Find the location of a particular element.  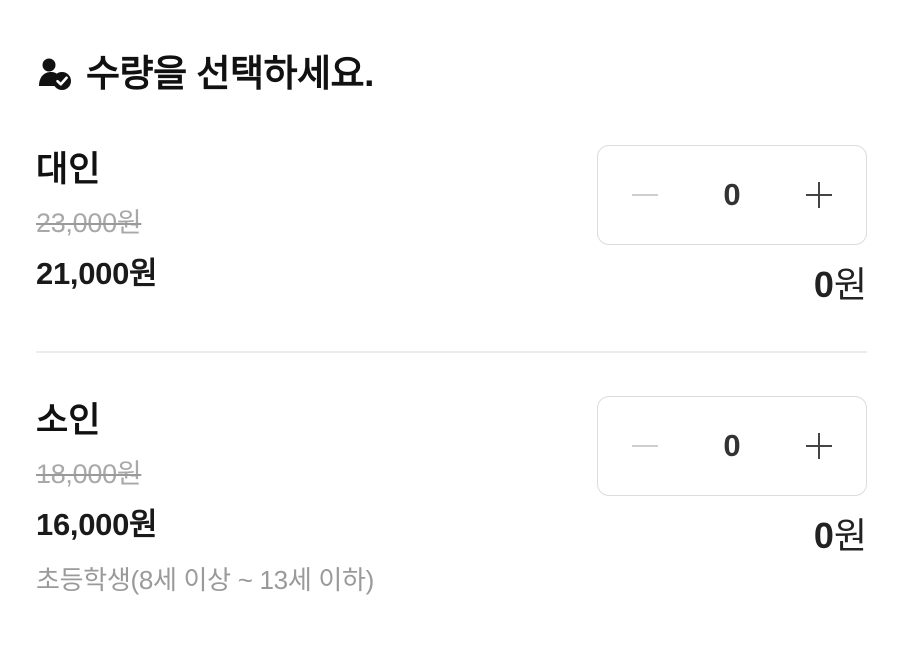

ticket-name: 대인 is located at coordinates (68, 169).